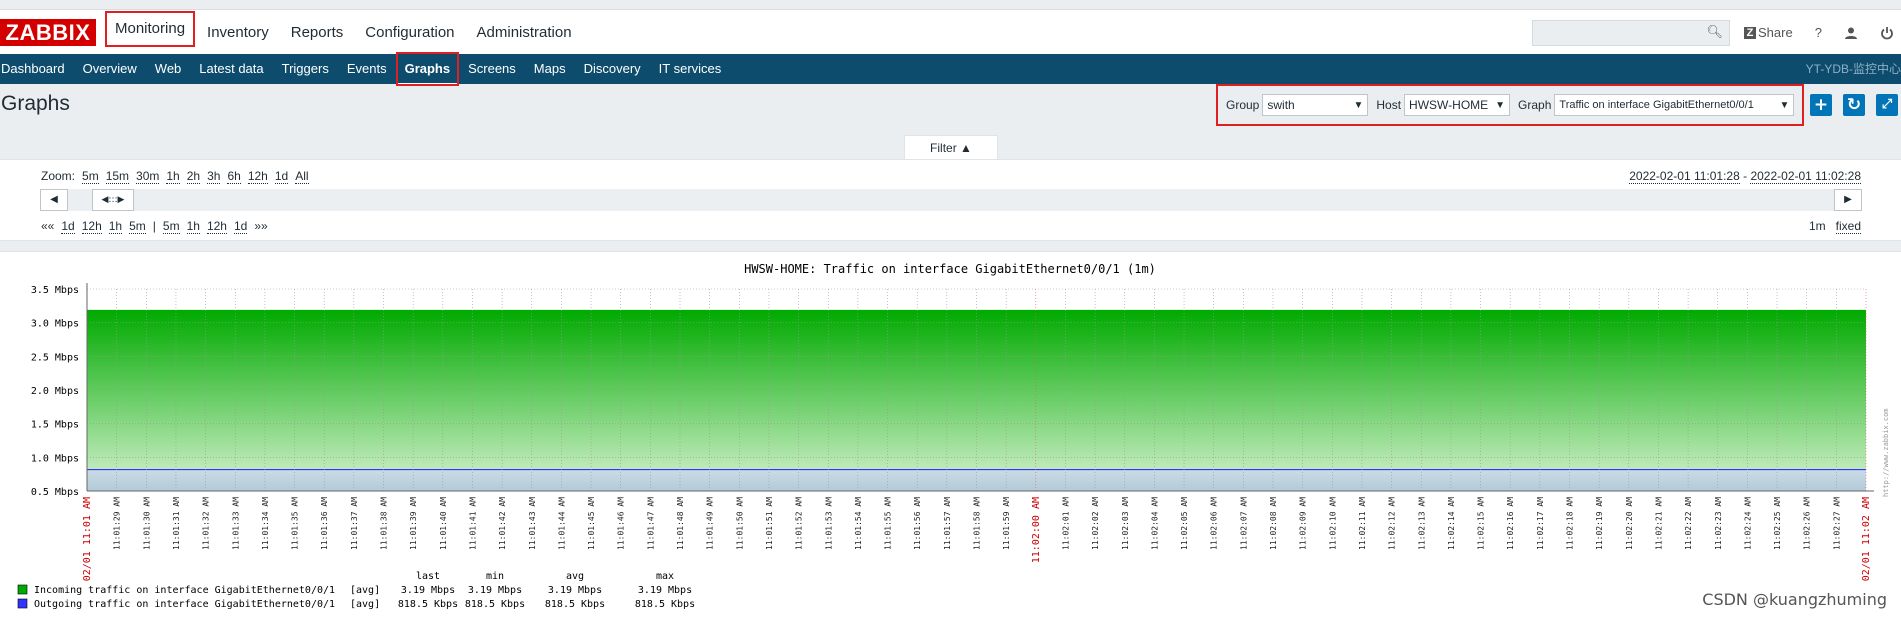  I want to click on x-tick-label: 11:02:02 AM, so click(1095, 523).